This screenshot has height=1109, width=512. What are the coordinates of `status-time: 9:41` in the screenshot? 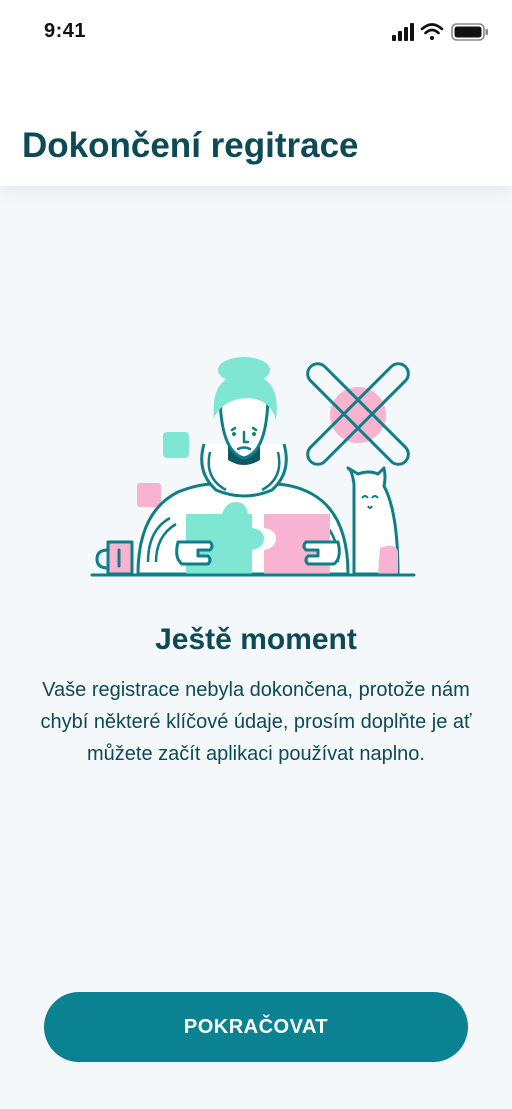 It's located at (65, 31).